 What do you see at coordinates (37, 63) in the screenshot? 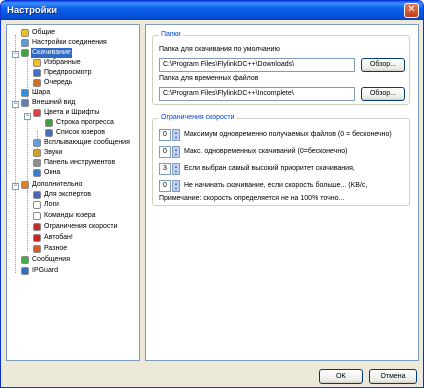
I see `favorites-icon` at bounding box center [37, 63].